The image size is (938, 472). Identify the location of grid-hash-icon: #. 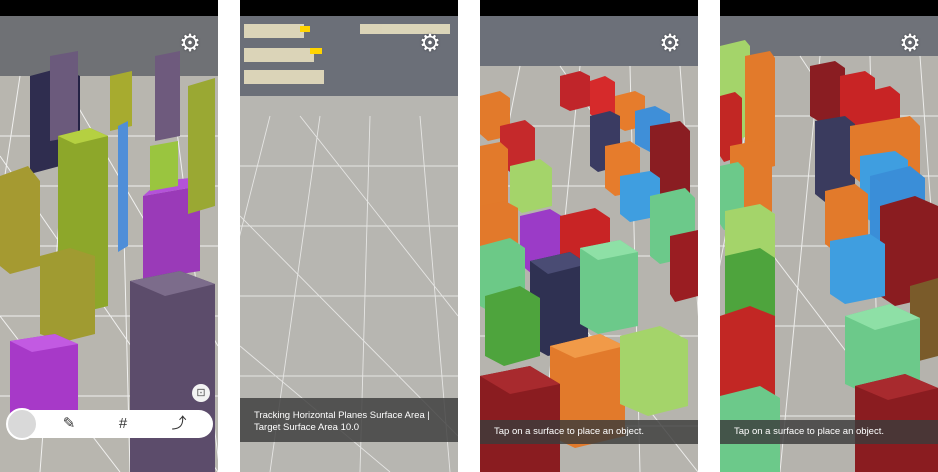
(123, 424).